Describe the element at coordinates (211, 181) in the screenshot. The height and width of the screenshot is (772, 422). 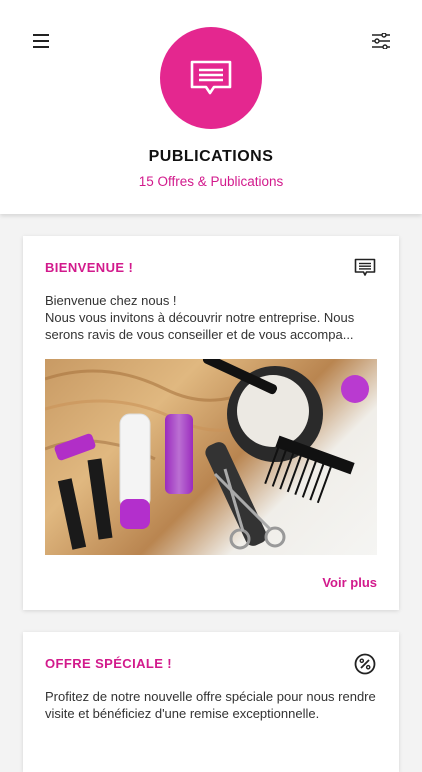
I see `page-subtitle: 15 Offres & Publications` at that location.